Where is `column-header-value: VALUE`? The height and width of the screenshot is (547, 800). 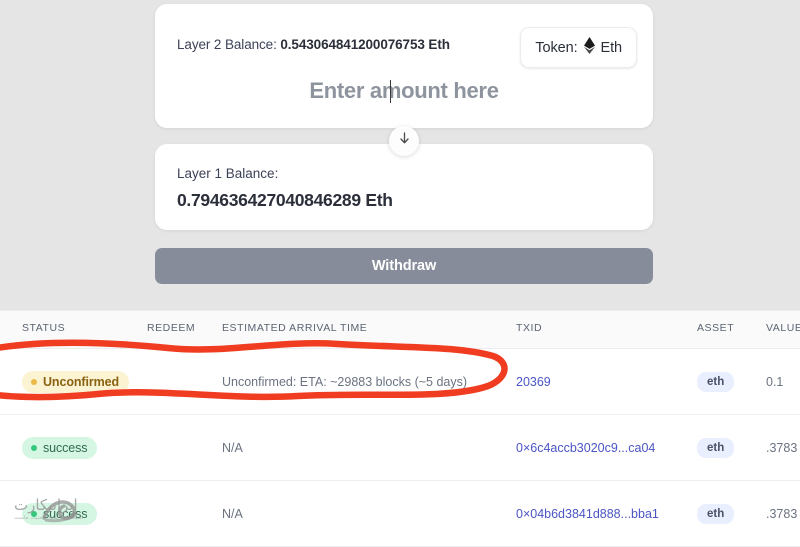
column-header-value: VALUE is located at coordinates (783, 328).